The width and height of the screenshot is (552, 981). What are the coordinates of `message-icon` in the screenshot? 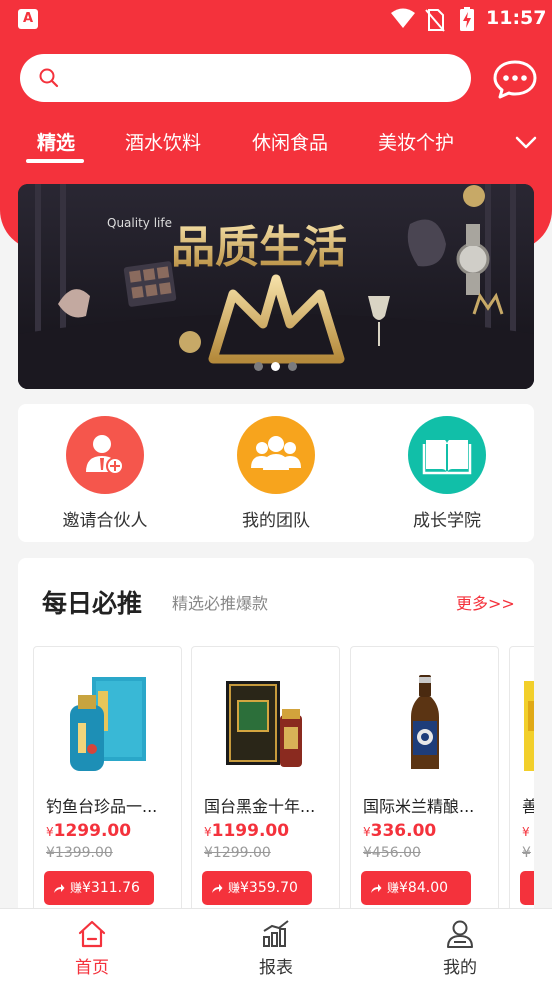 It's located at (515, 79).